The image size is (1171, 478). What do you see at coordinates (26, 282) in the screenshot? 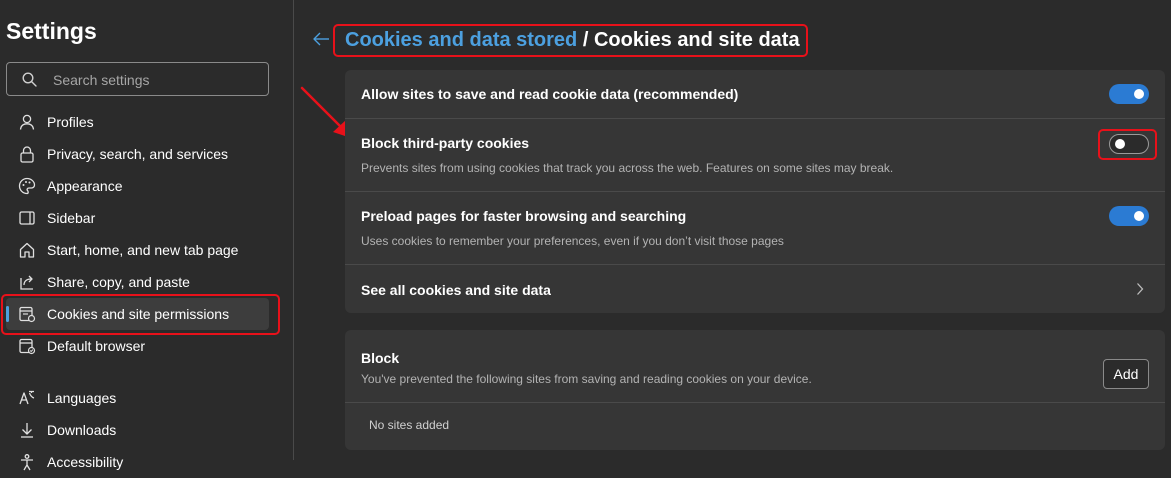
I see `share-icon` at bounding box center [26, 282].